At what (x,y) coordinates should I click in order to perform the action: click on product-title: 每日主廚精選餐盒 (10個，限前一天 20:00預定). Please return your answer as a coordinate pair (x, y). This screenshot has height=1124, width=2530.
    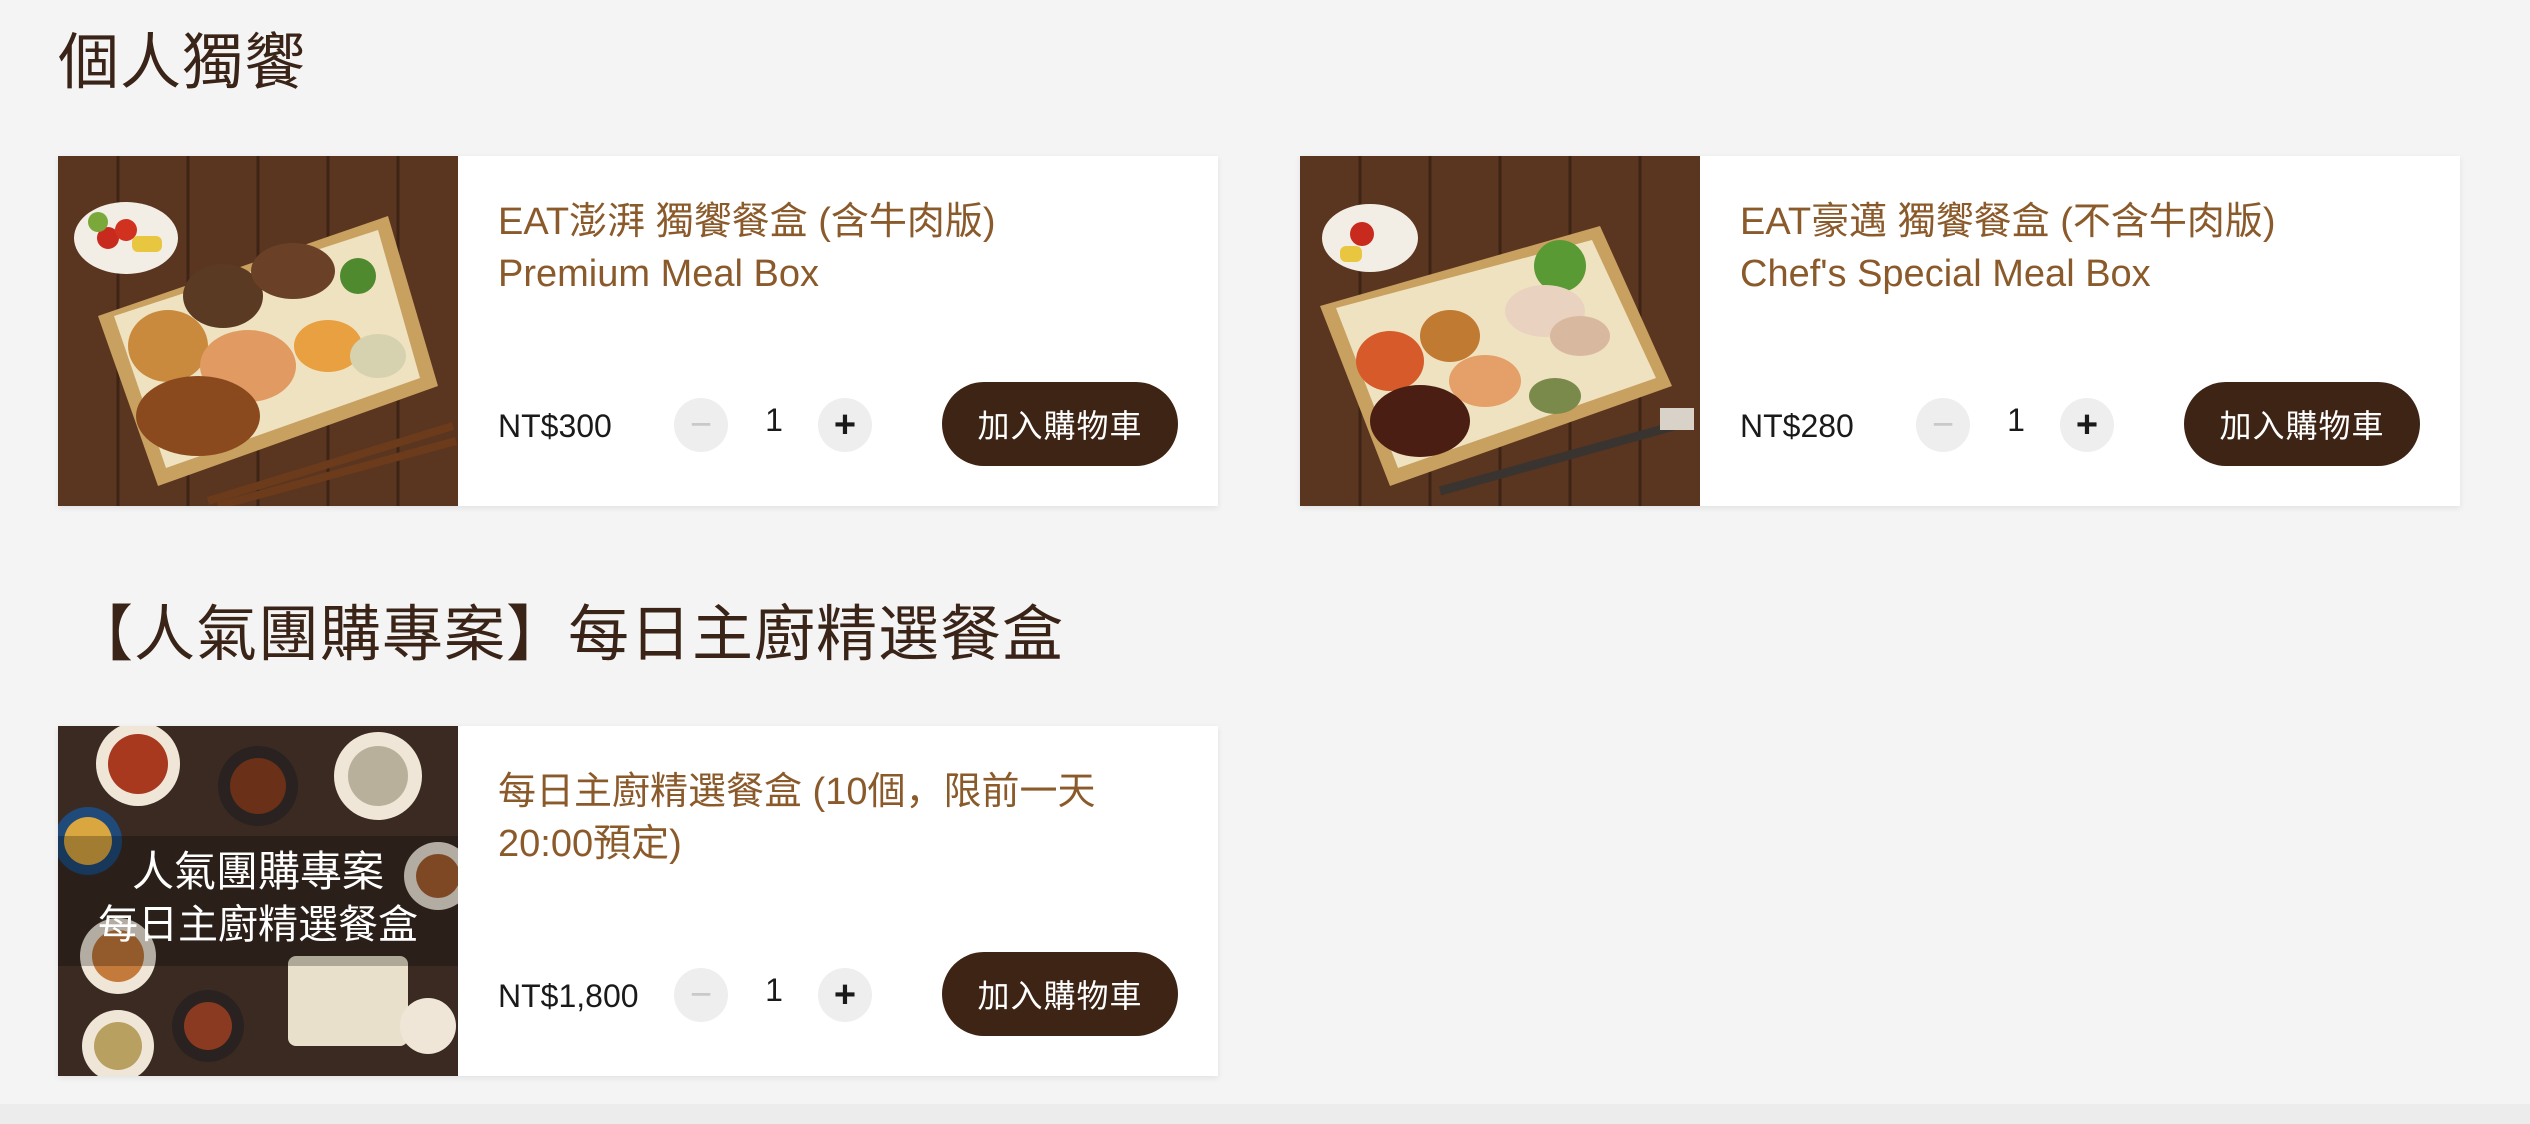
    Looking at the image, I should click on (843, 818).